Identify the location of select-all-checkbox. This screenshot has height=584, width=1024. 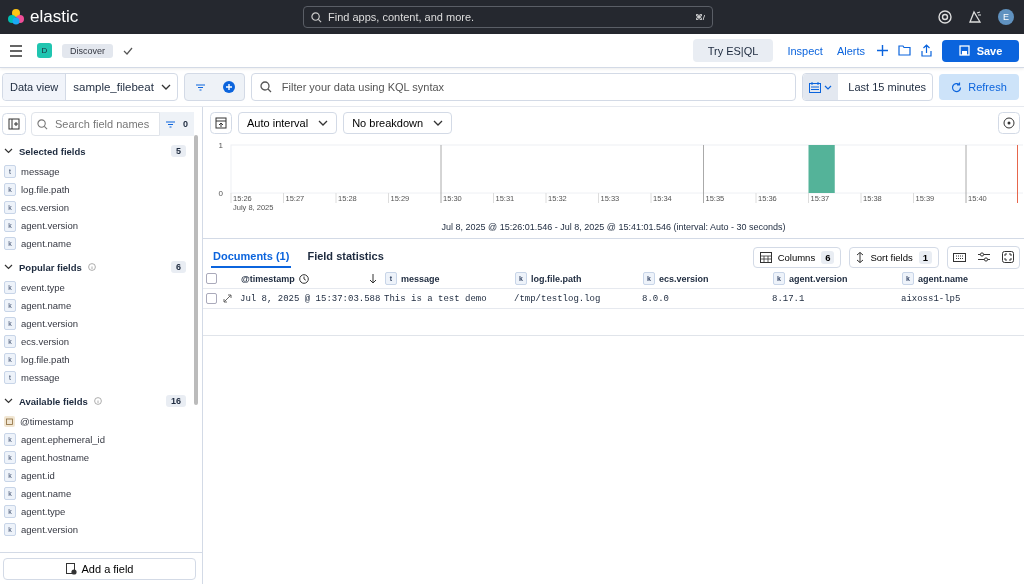
(211, 278).